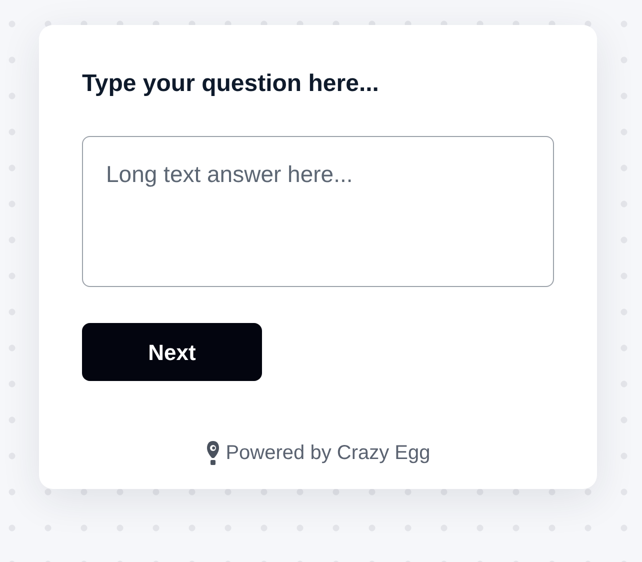 This screenshot has height=562, width=642. Describe the element at coordinates (328, 453) in the screenshot. I see `powered-by-text: Powered by Crazy Egg` at that location.